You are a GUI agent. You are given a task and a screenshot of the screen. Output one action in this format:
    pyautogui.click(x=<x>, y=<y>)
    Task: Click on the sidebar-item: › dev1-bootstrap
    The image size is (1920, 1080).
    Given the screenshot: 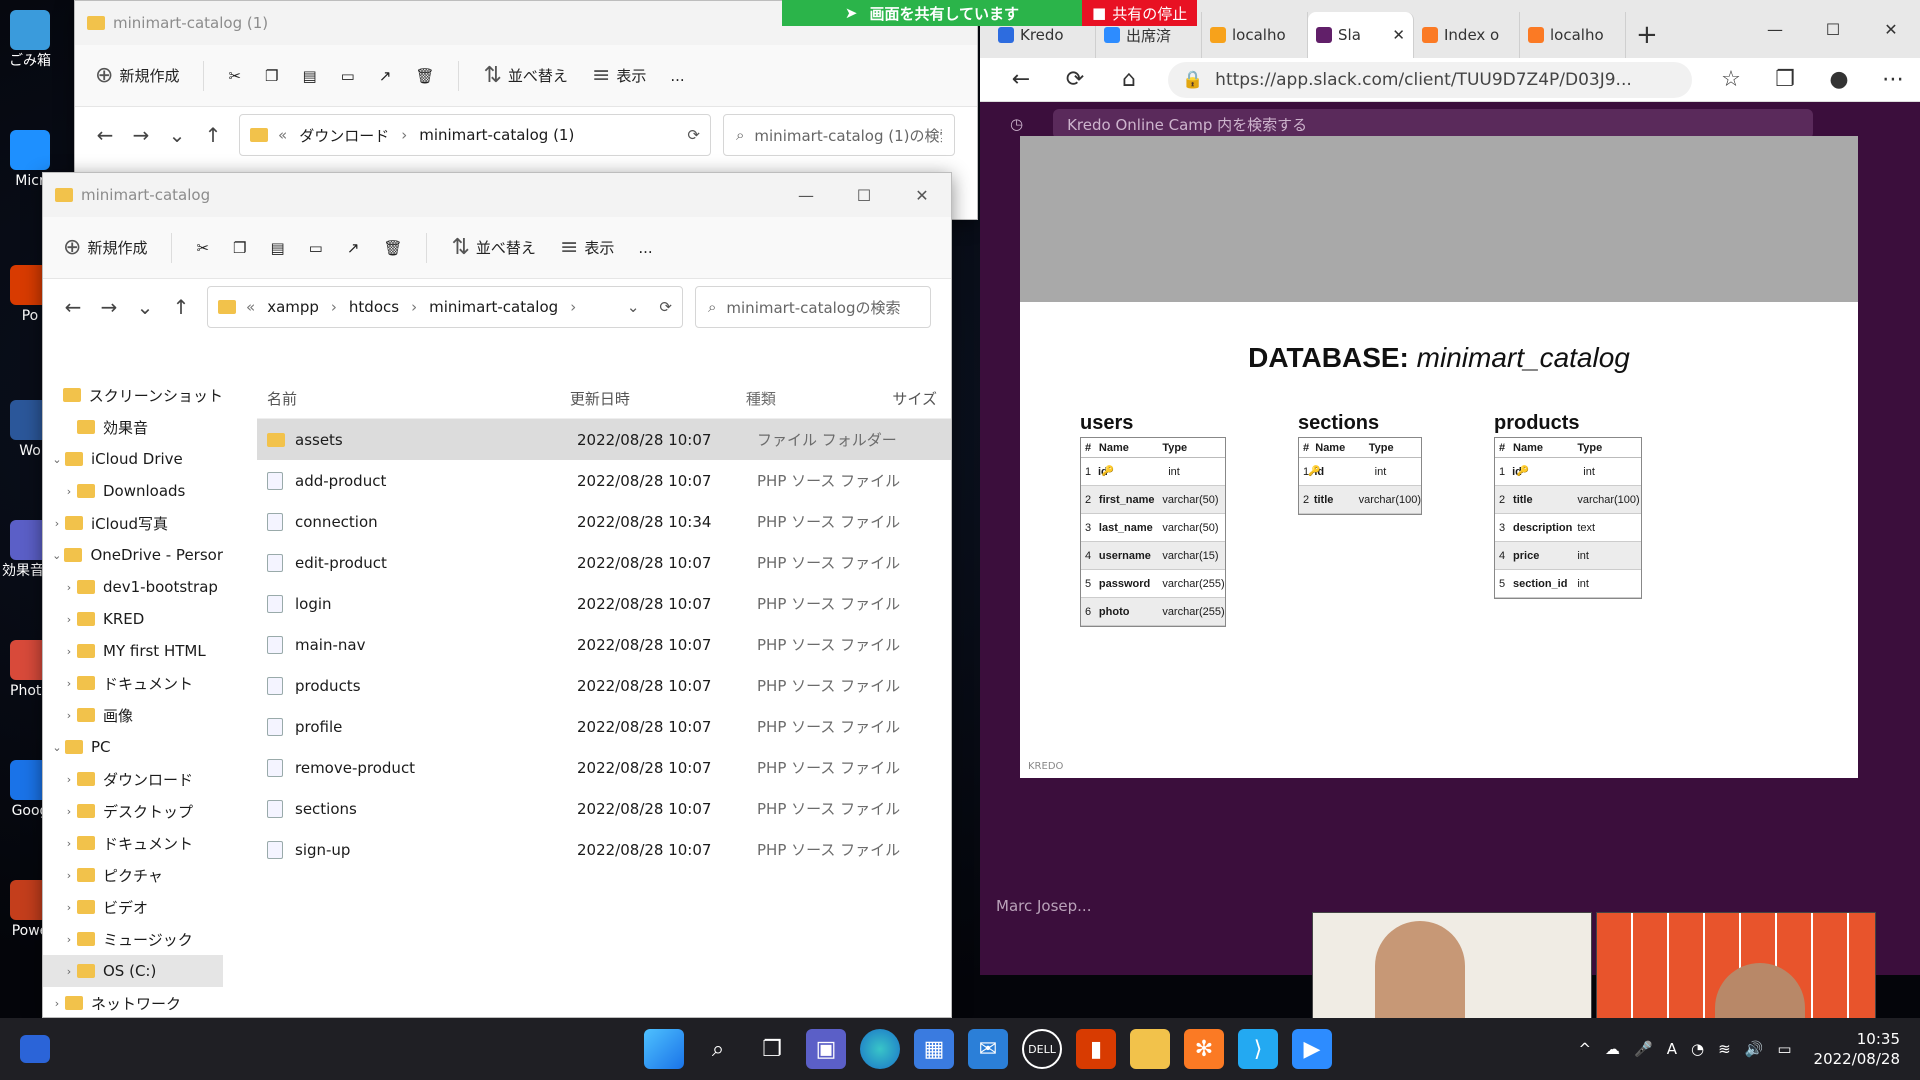 What is the action you would take?
    pyautogui.click(x=133, y=587)
    